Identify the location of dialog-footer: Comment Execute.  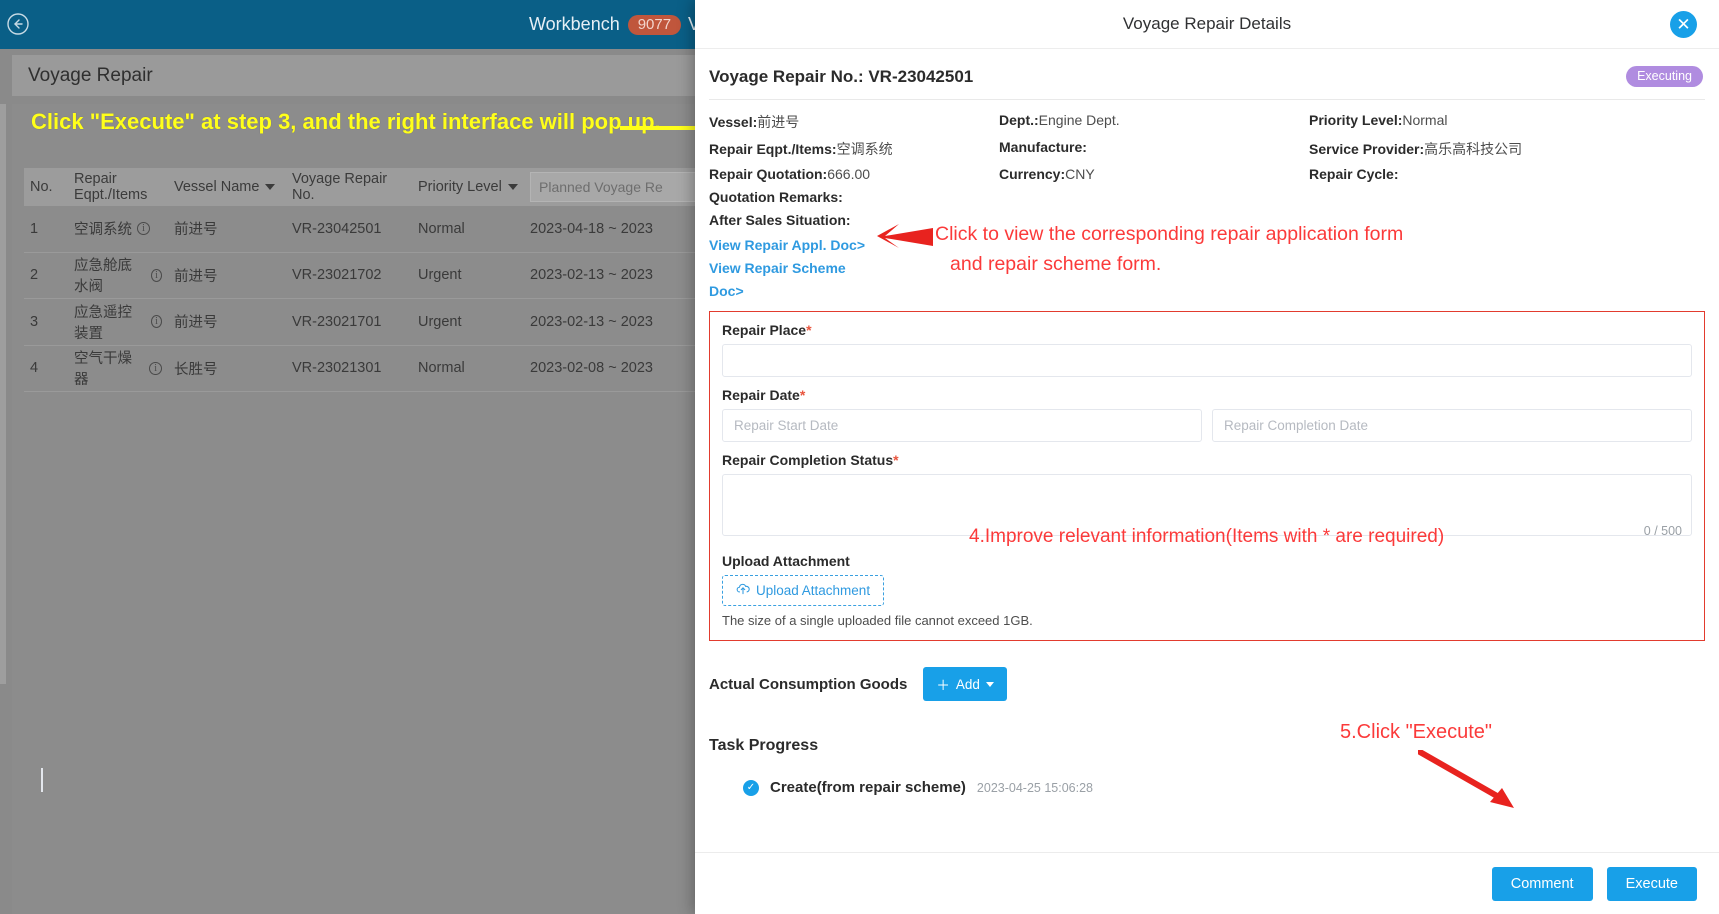
(1207, 883).